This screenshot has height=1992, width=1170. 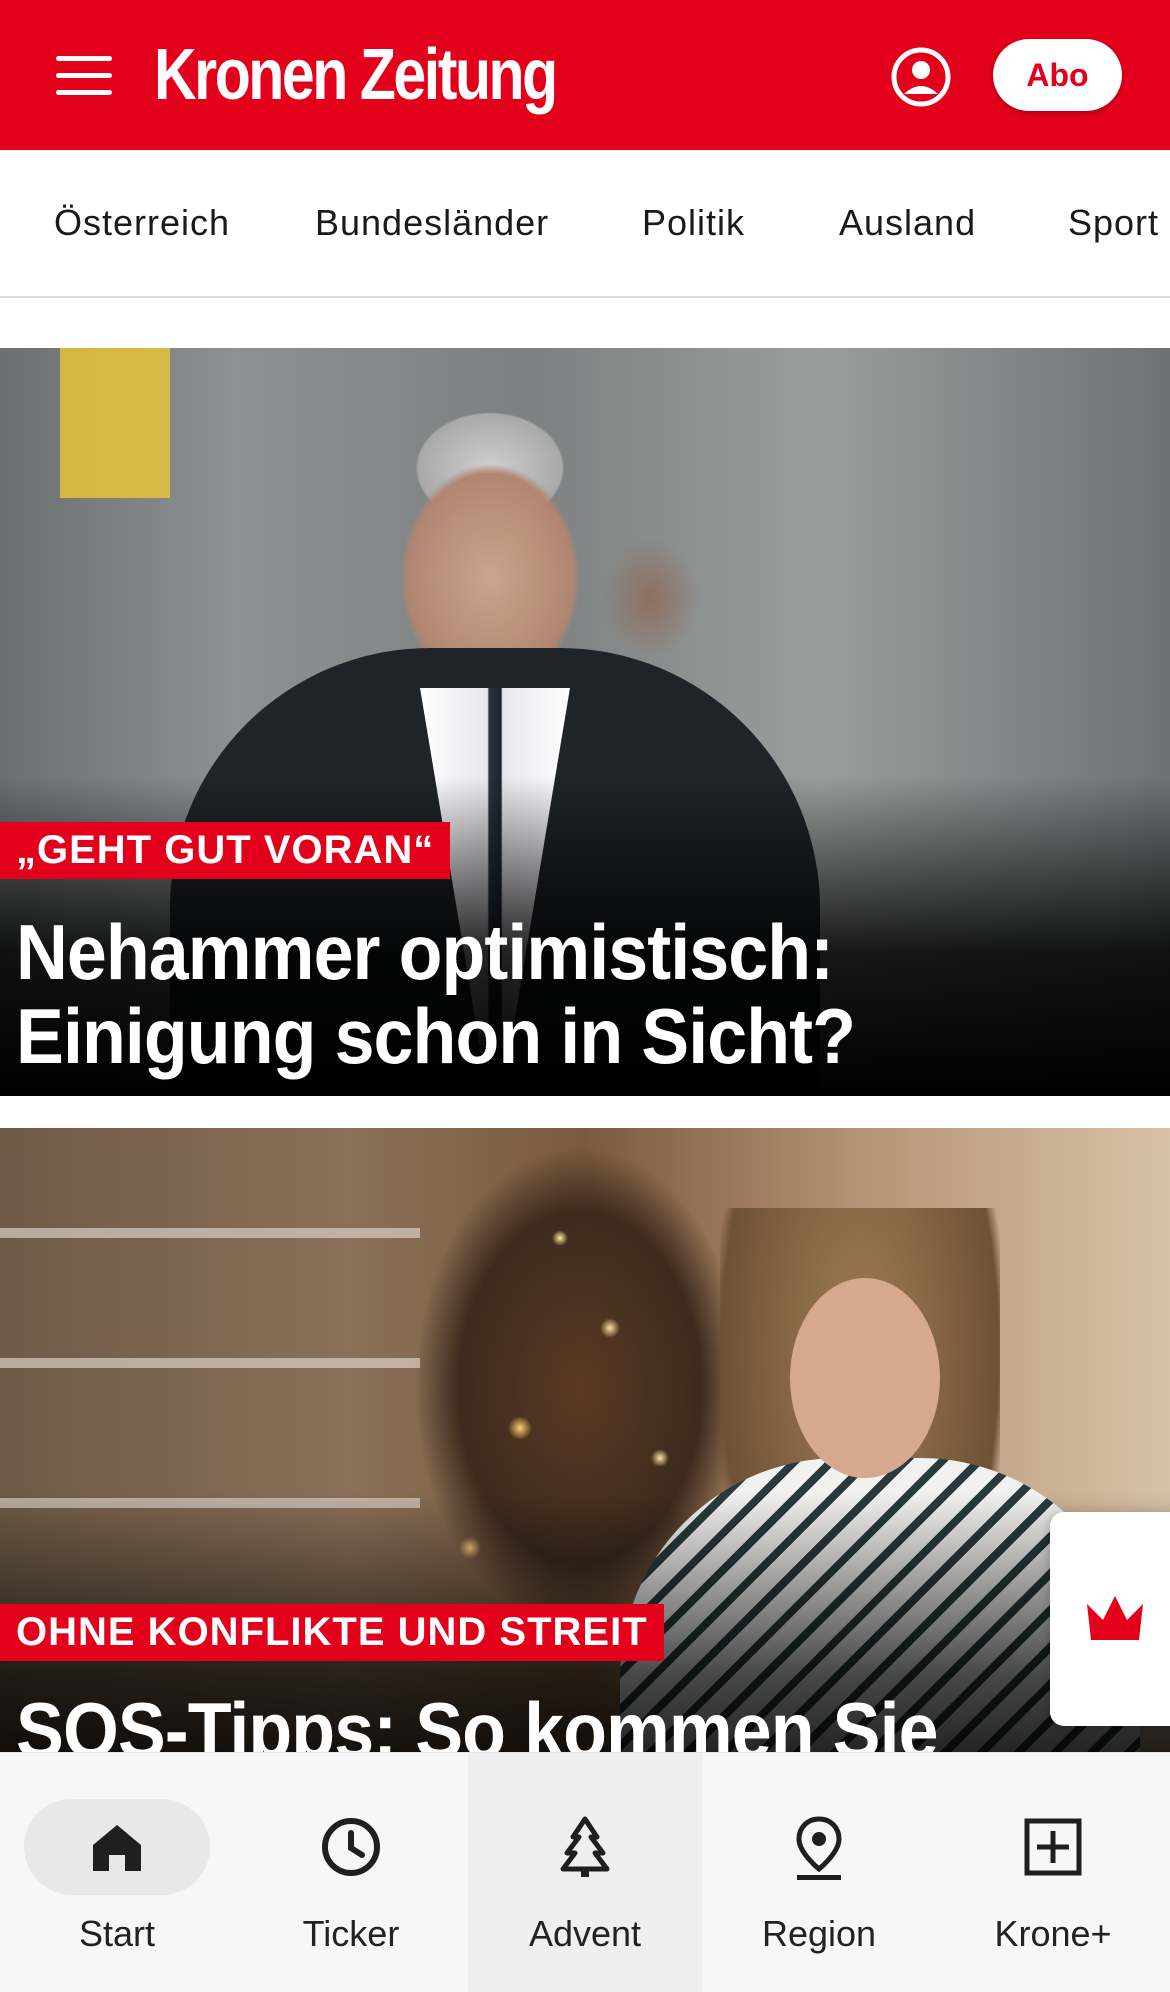 What do you see at coordinates (1053, 1847) in the screenshot?
I see `plus-box-icon` at bounding box center [1053, 1847].